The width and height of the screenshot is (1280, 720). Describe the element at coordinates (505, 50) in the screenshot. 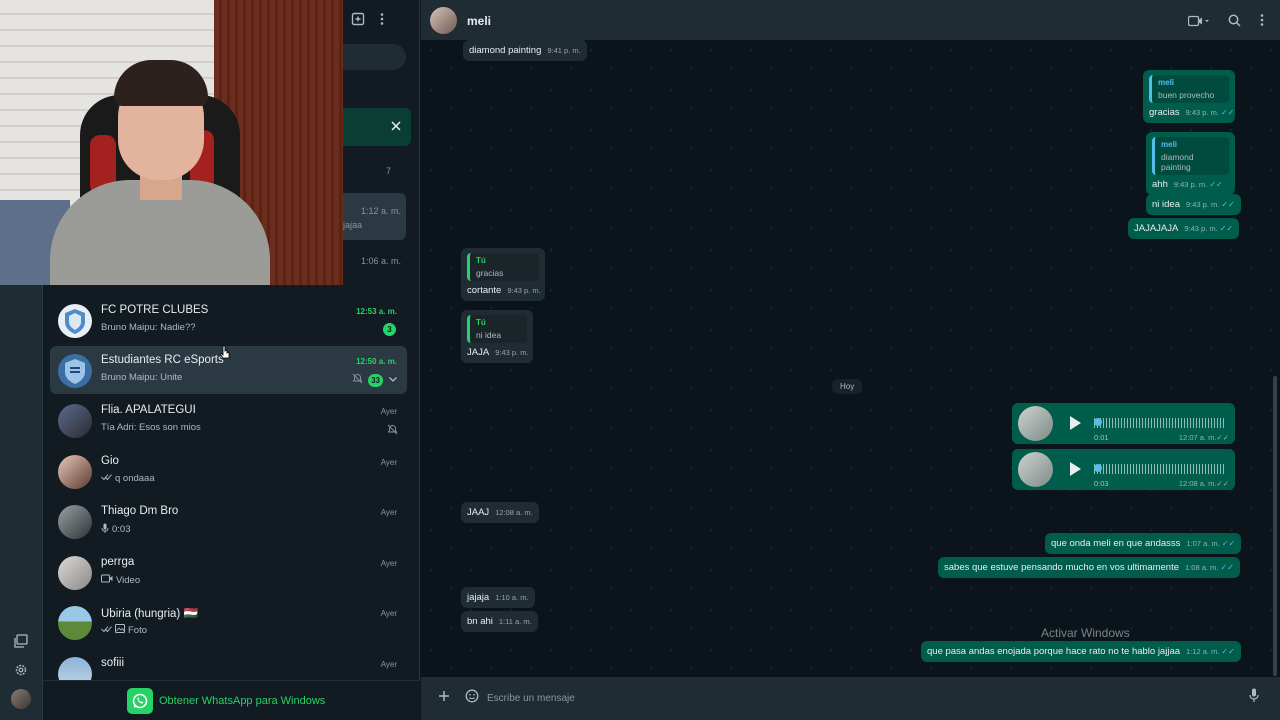

I see `message-text: diamond painting` at that location.